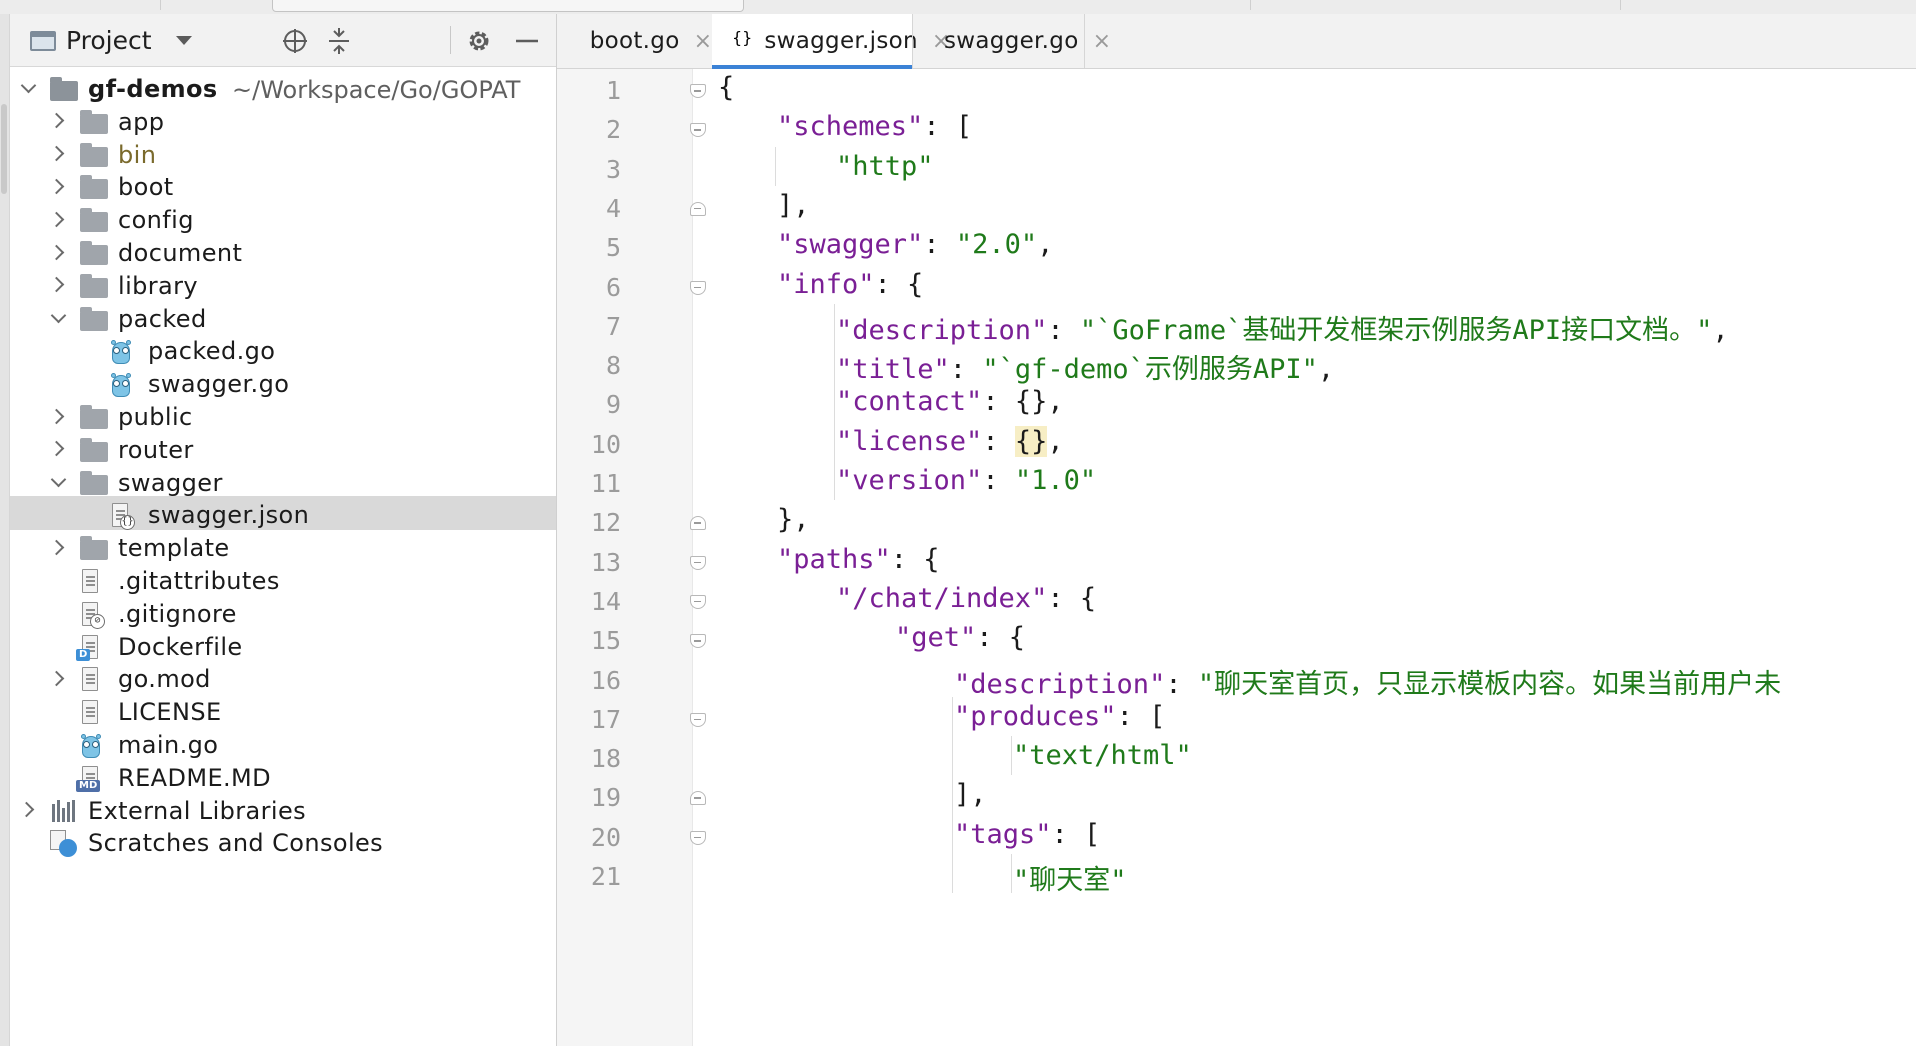 Image resolution: width=1916 pixels, height=1046 pixels. I want to click on library-bar, so click(73, 810).